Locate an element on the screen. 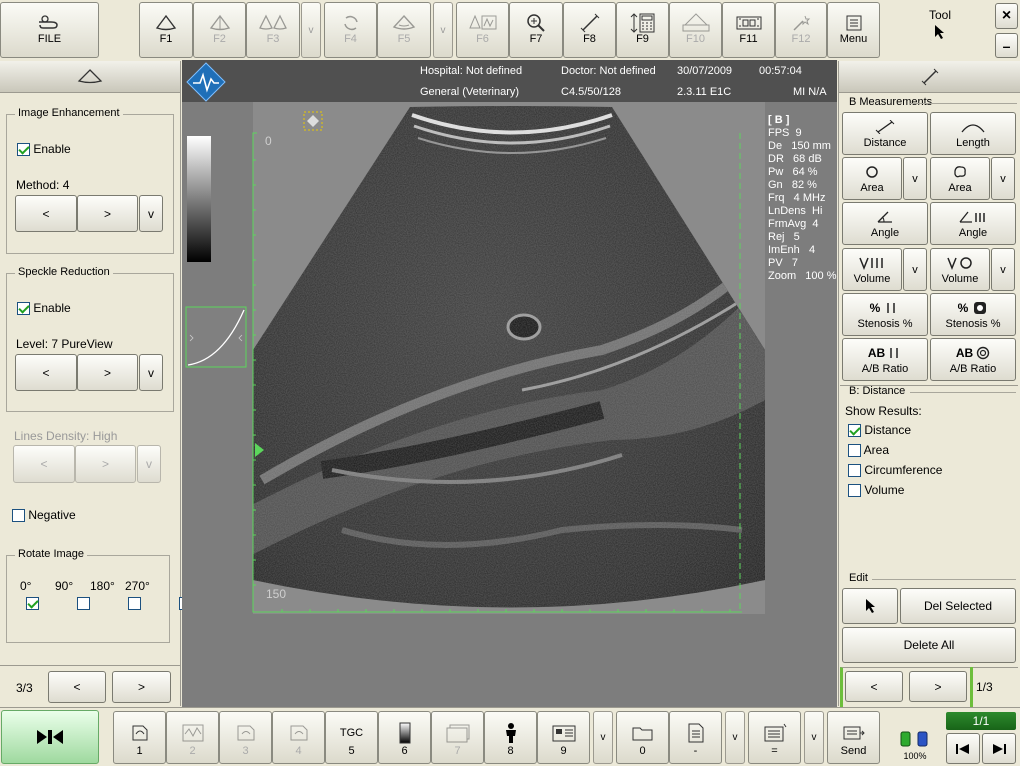 The image size is (1020, 766). f9-button: F9 is located at coordinates (642, 30).